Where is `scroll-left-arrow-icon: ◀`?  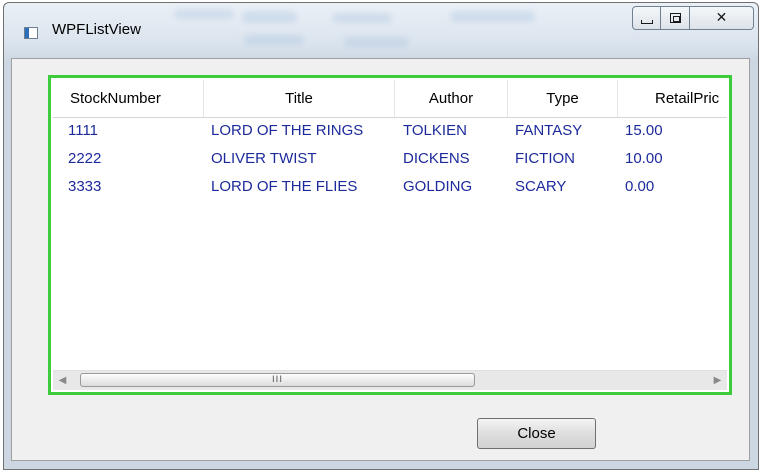 scroll-left-arrow-icon: ◀ is located at coordinates (62, 380).